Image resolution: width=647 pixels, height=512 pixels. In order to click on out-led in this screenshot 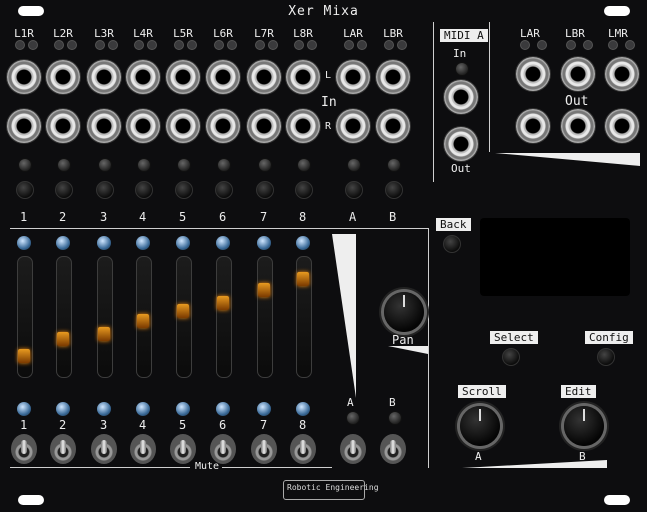, I will do `click(630, 45)`.